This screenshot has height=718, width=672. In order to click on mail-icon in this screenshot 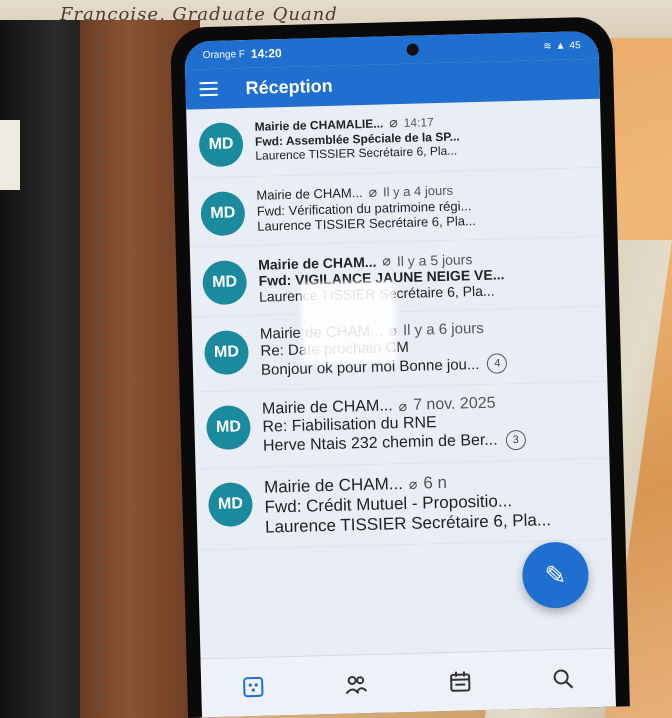, I will do `click(253, 687)`.